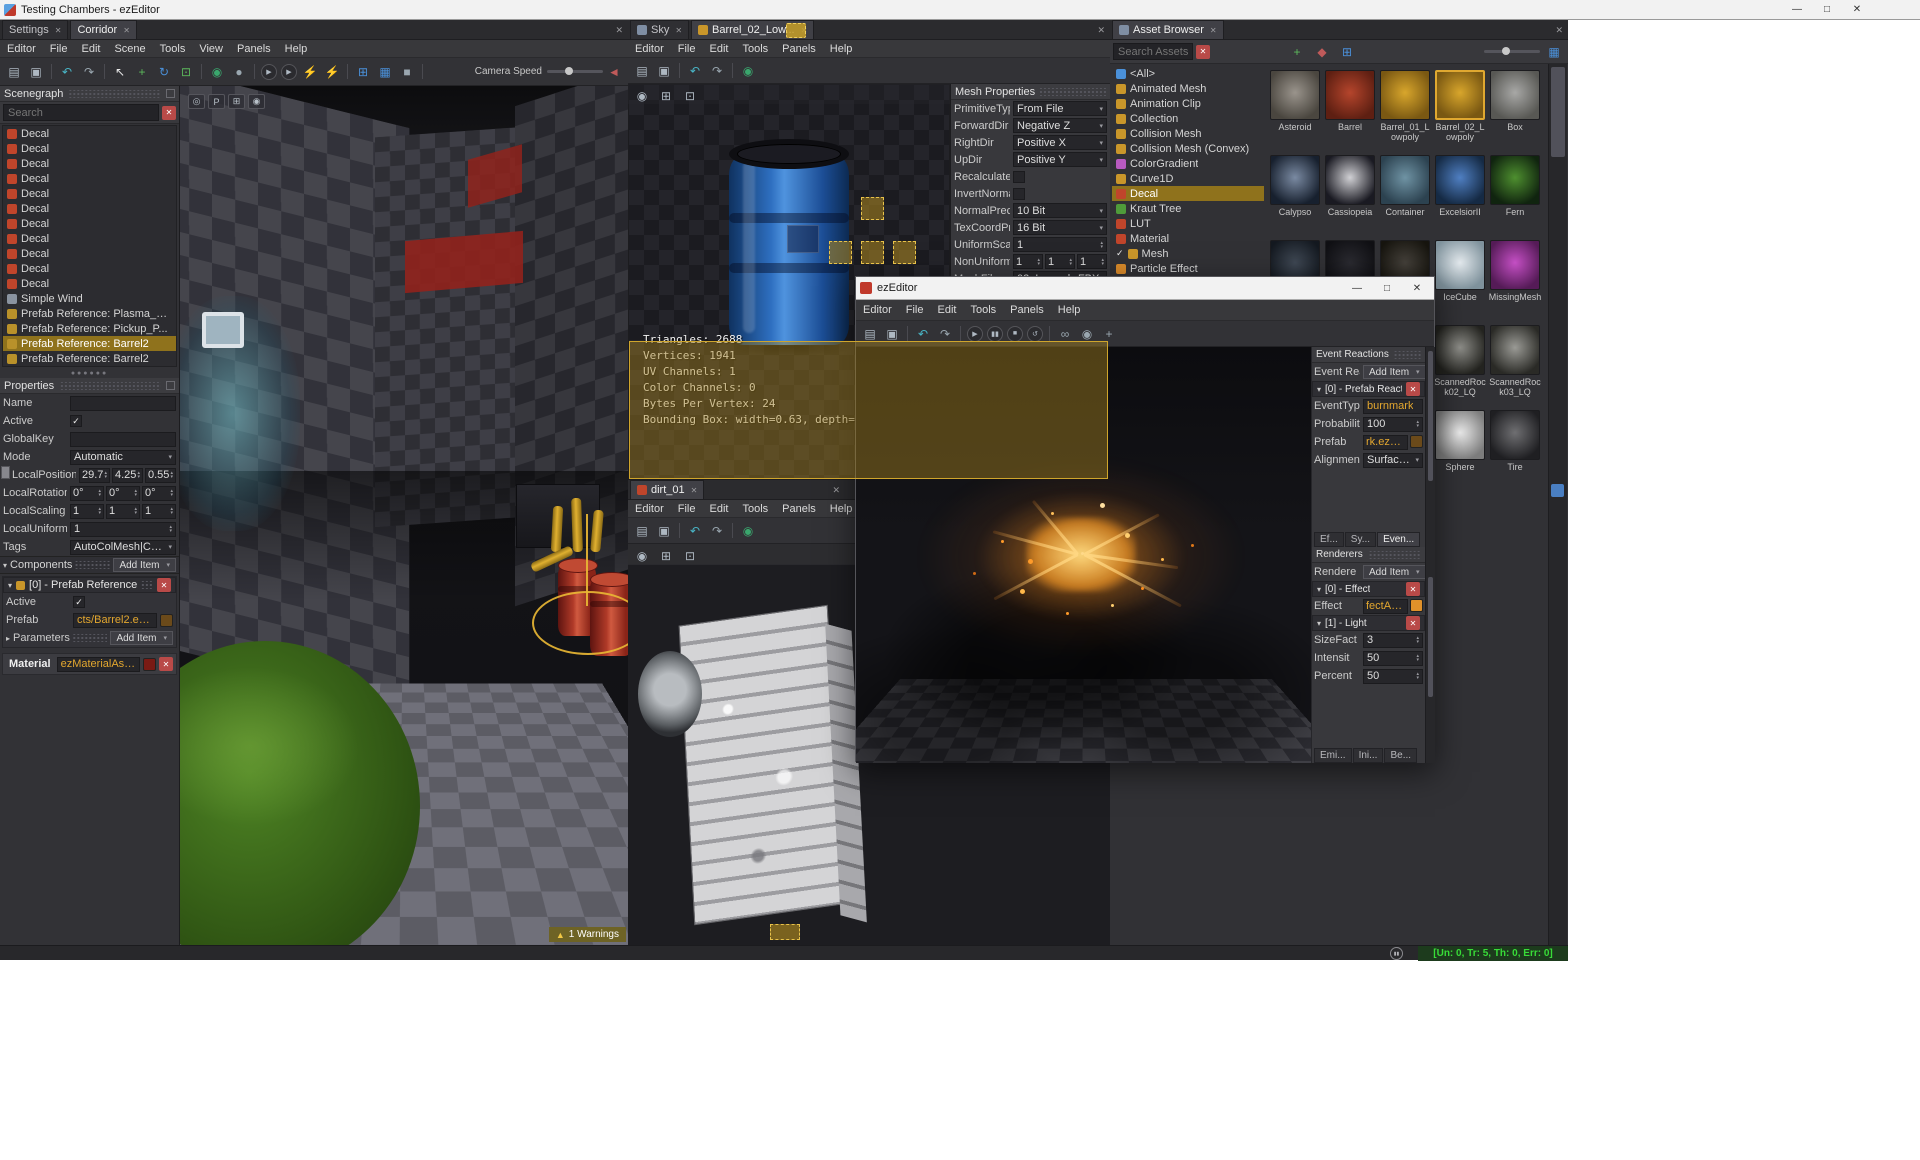 This screenshot has width=1920, height=1160. What do you see at coordinates (1515, 101) in the screenshot?
I see `asset-thumbnail-box: Box` at bounding box center [1515, 101].